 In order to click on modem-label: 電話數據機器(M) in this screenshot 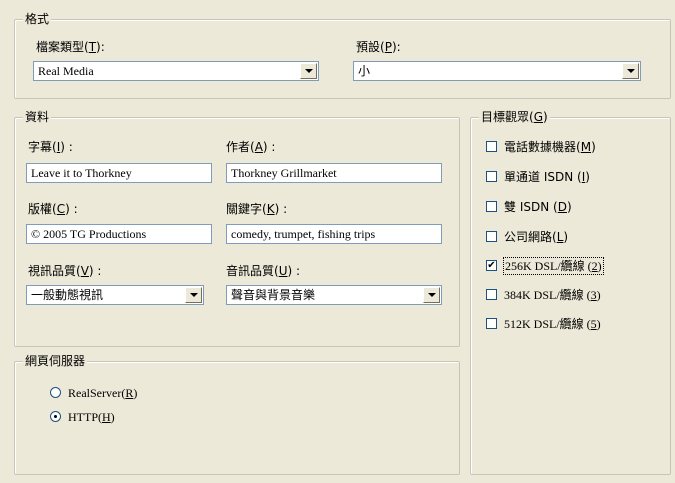, I will do `click(550, 147)`.